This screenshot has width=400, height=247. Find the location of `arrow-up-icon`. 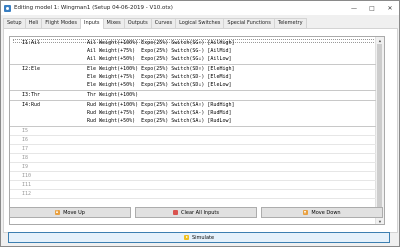

arrow-up-icon is located at coordinates (58, 212).